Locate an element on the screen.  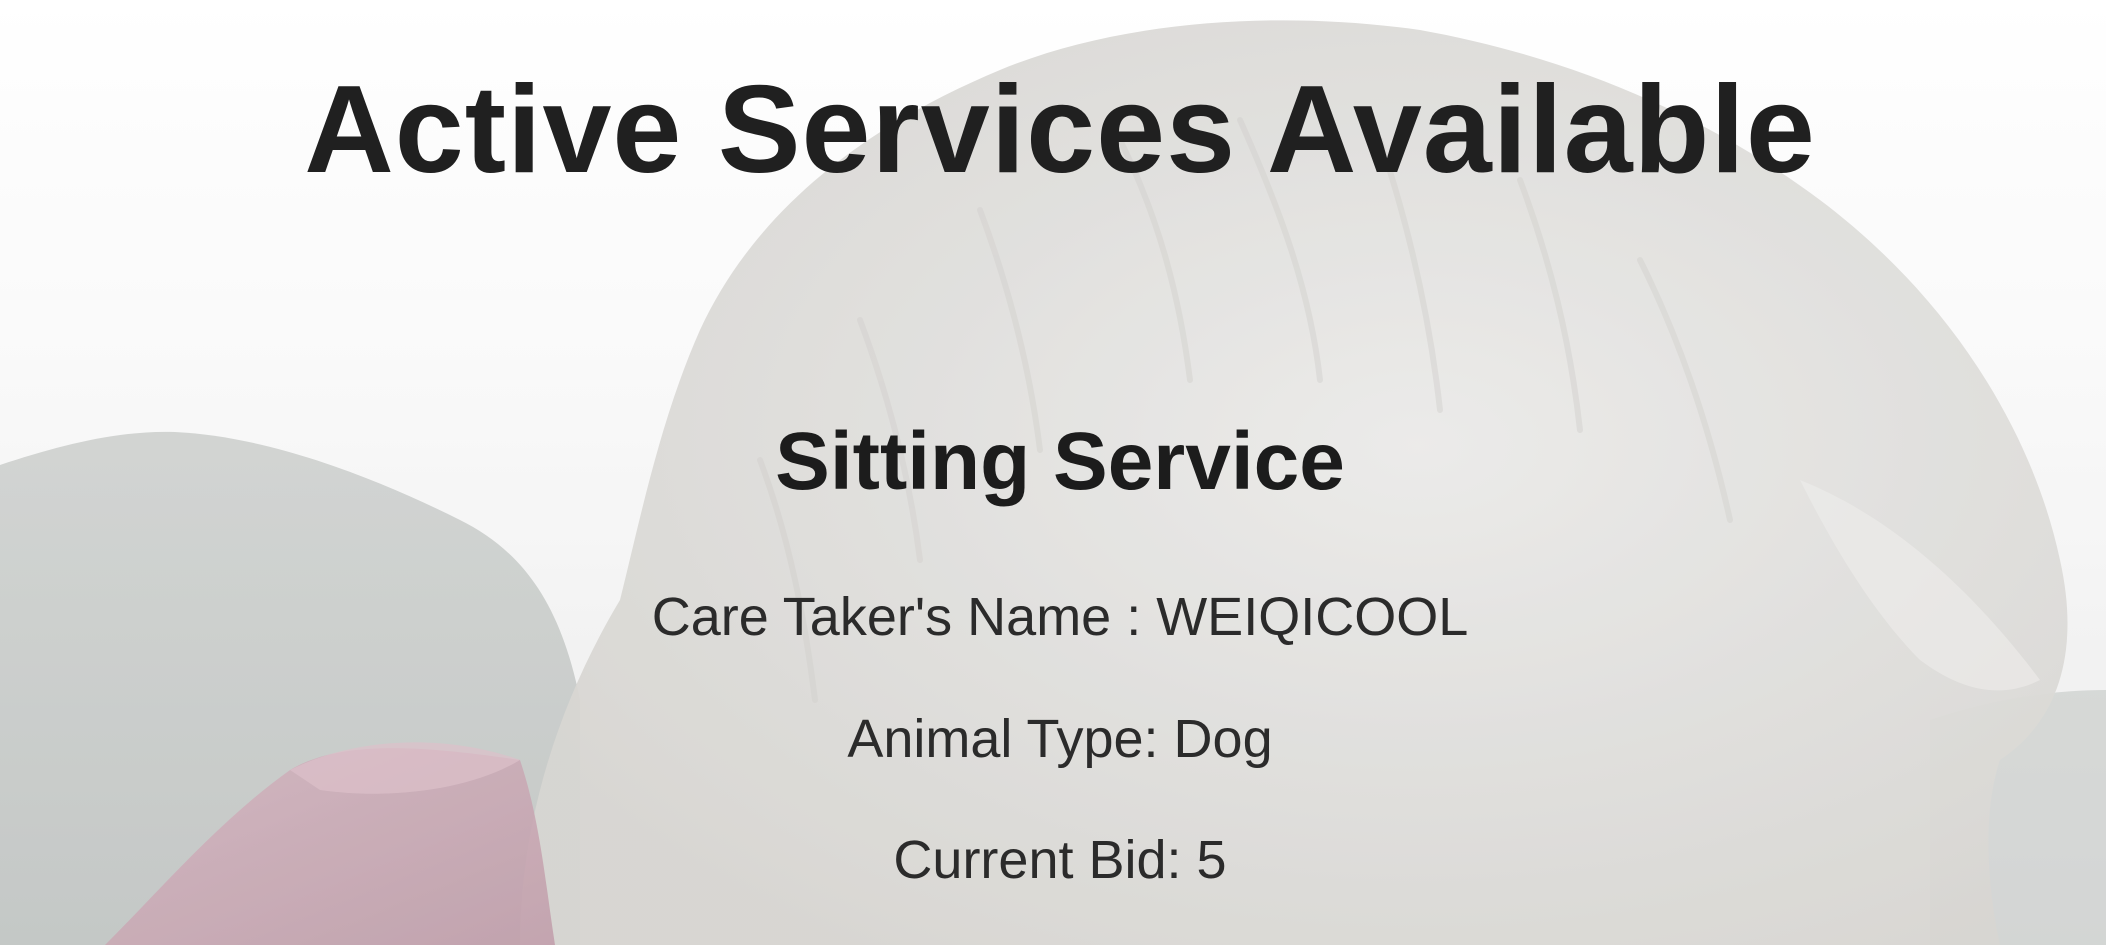
current-bid: Current Bid: 5 is located at coordinates (1060, 860).